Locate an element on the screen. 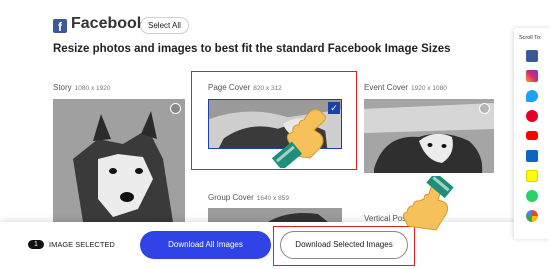  pinterest-icon is located at coordinates (532, 116).